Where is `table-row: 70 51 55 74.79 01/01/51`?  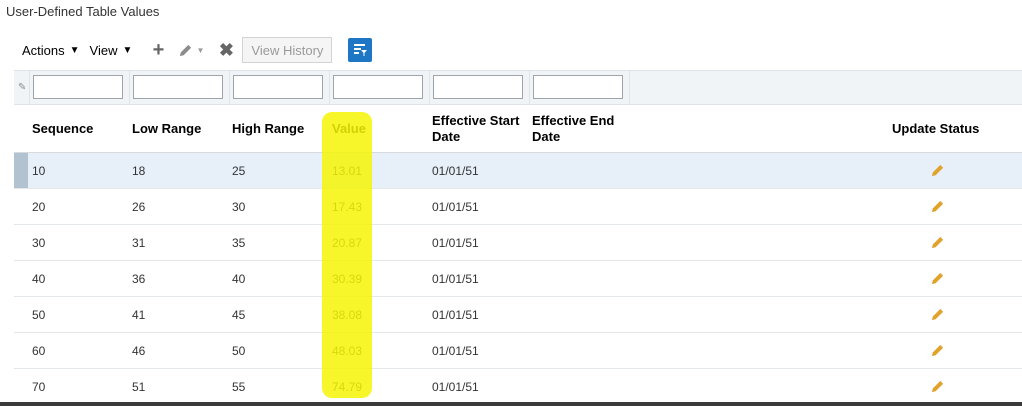
table-row: 70 51 55 74.79 01/01/51 is located at coordinates (518, 387).